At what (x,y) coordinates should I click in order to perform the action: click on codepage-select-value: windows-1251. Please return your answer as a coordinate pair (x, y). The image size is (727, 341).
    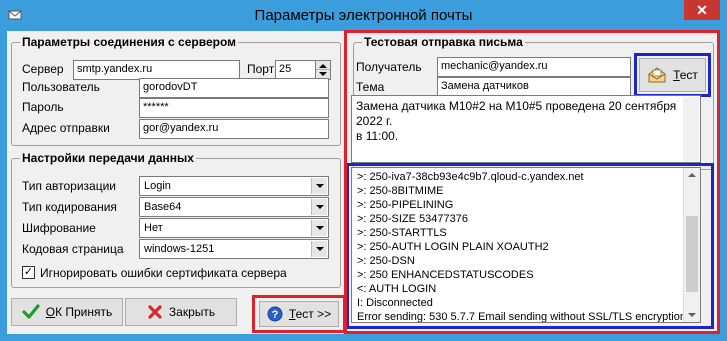
    Looking at the image, I should click on (179, 249).